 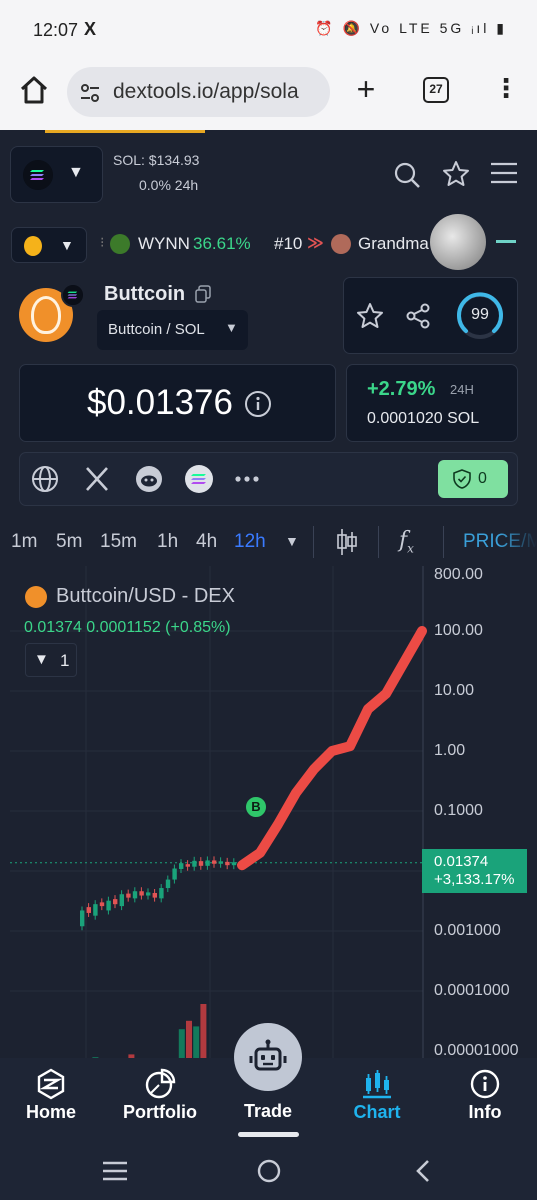 I want to click on gesture-handle, so click(x=268, y=1134).